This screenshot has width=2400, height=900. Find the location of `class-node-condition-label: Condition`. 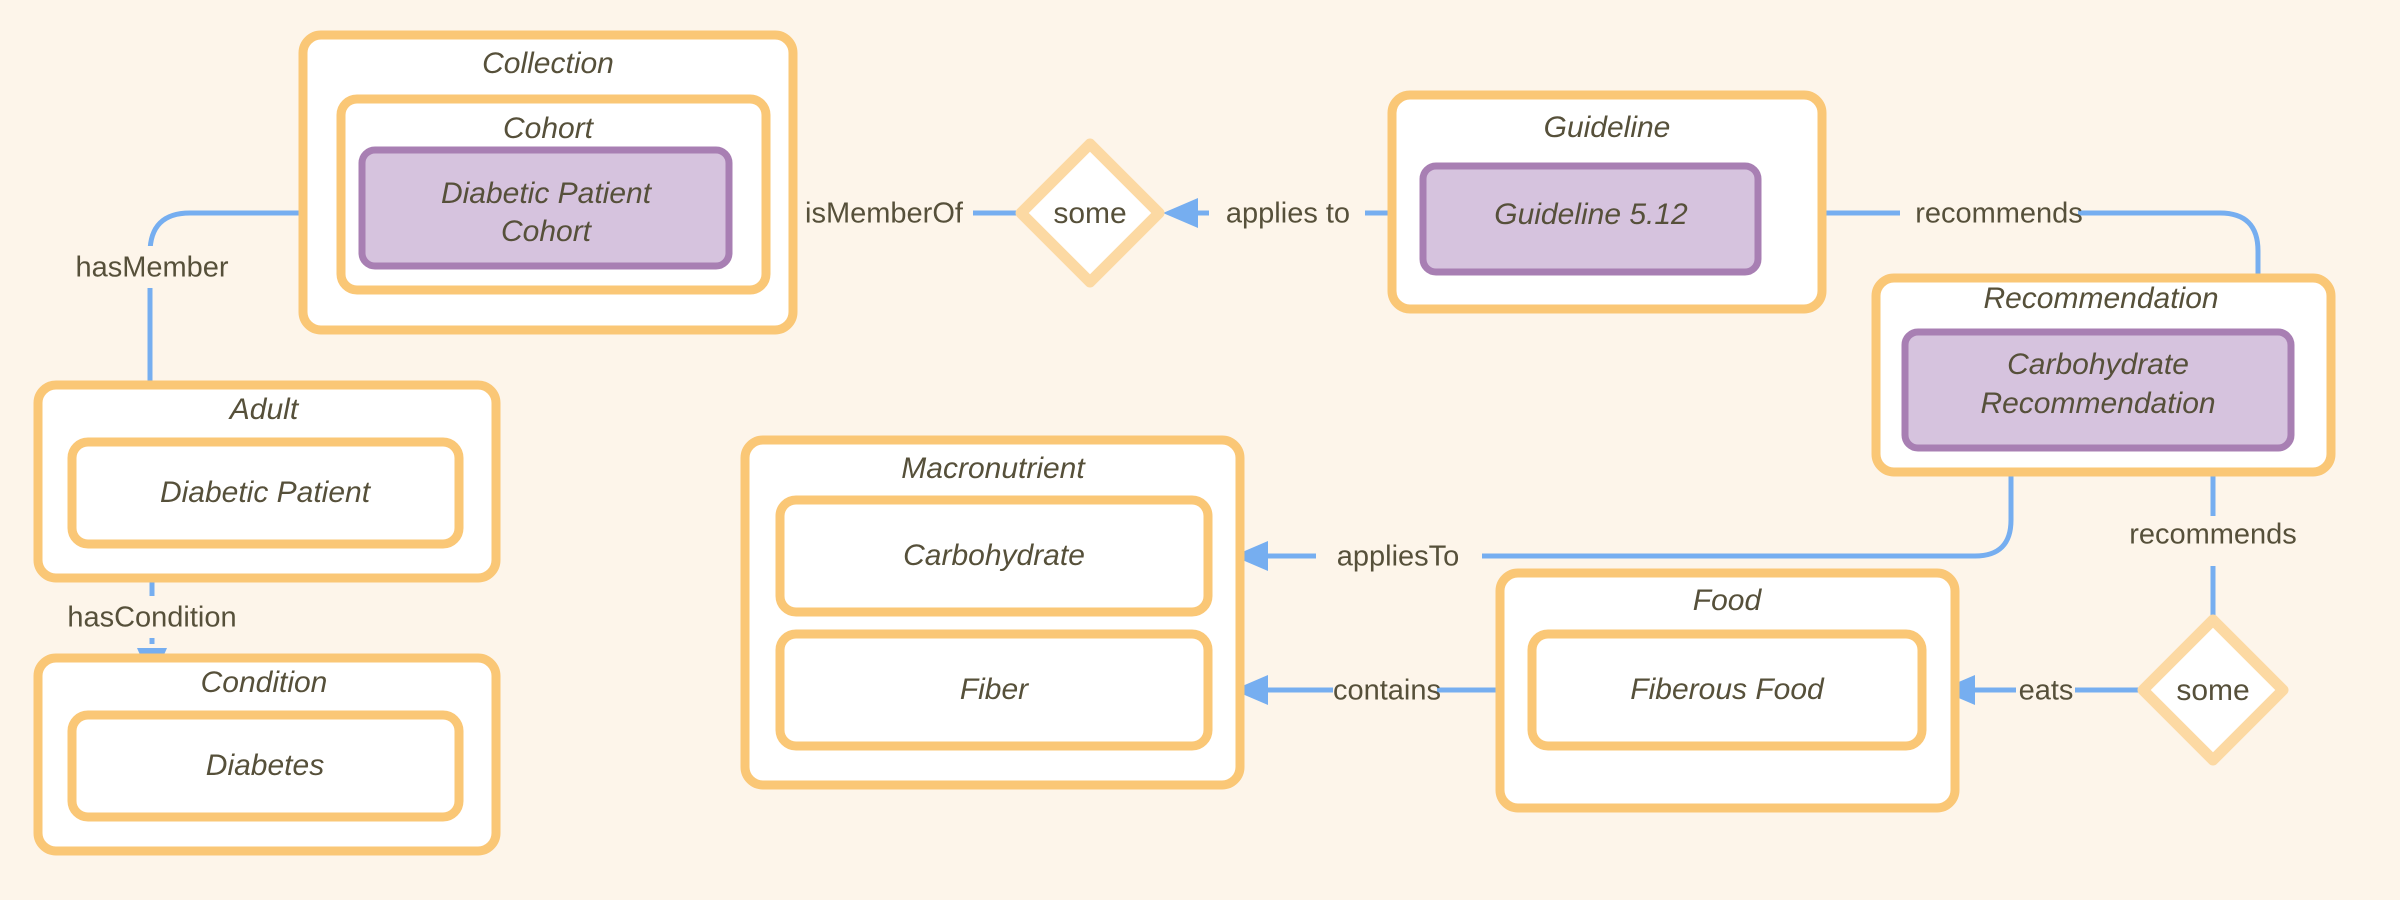

class-node-condition-label: Condition is located at coordinates (264, 682).